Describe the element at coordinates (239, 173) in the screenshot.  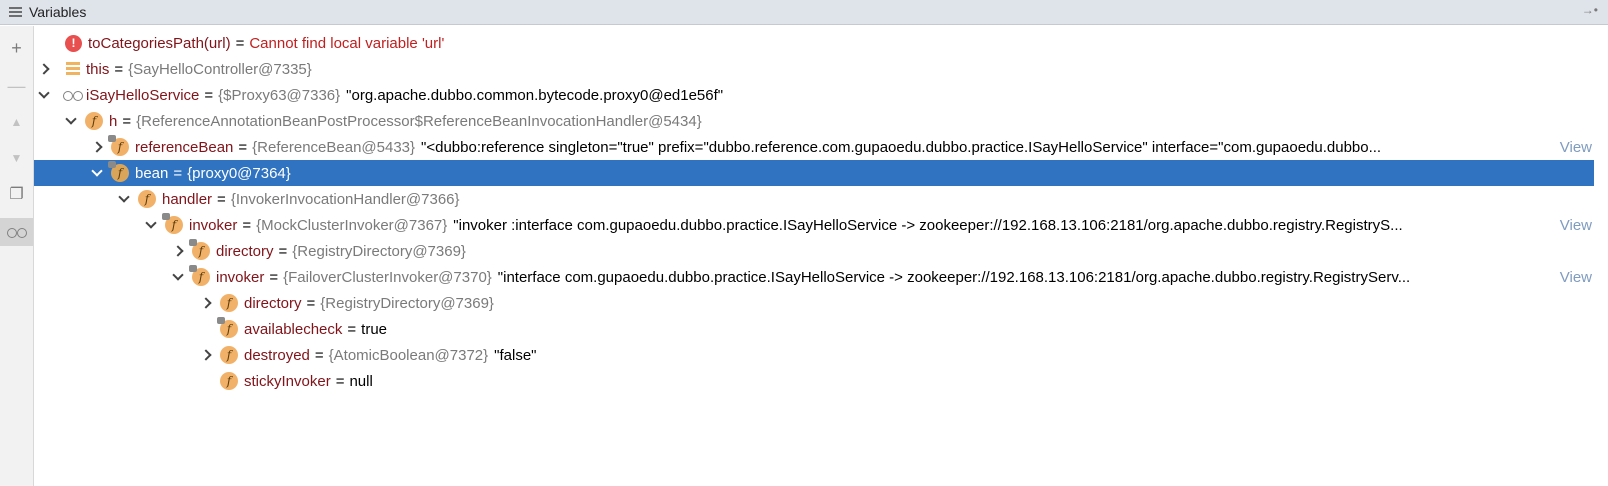
I see `variable-type: {proxy0@7364}` at that location.